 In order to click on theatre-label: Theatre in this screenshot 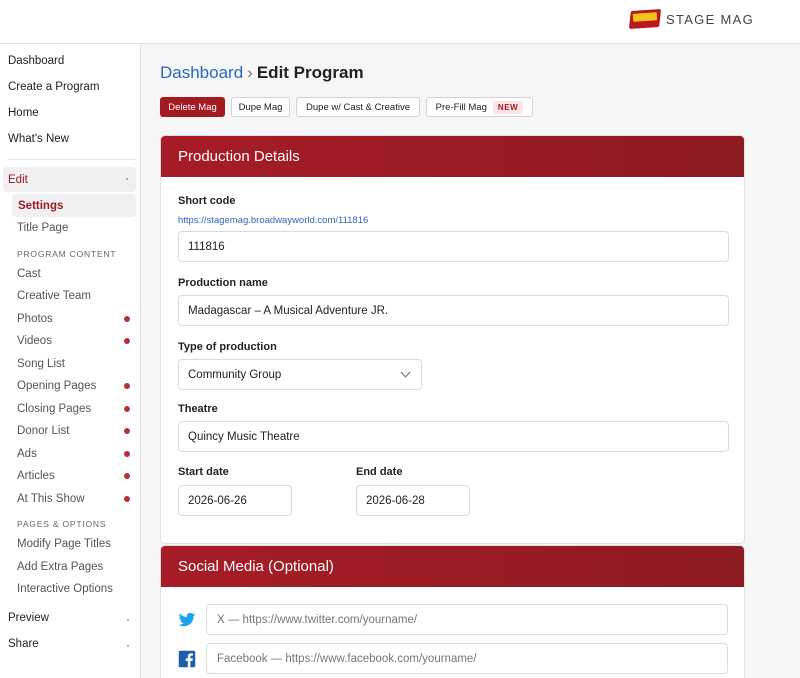, I will do `click(198, 409)`.